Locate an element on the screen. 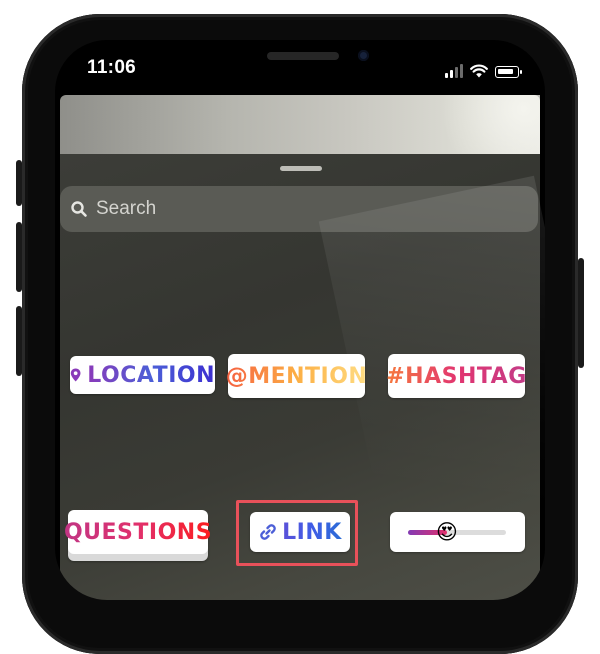 The height and width of the screenshot is (654, 600). mention-sticker: @MENTION is located at coordinates (296, 376).